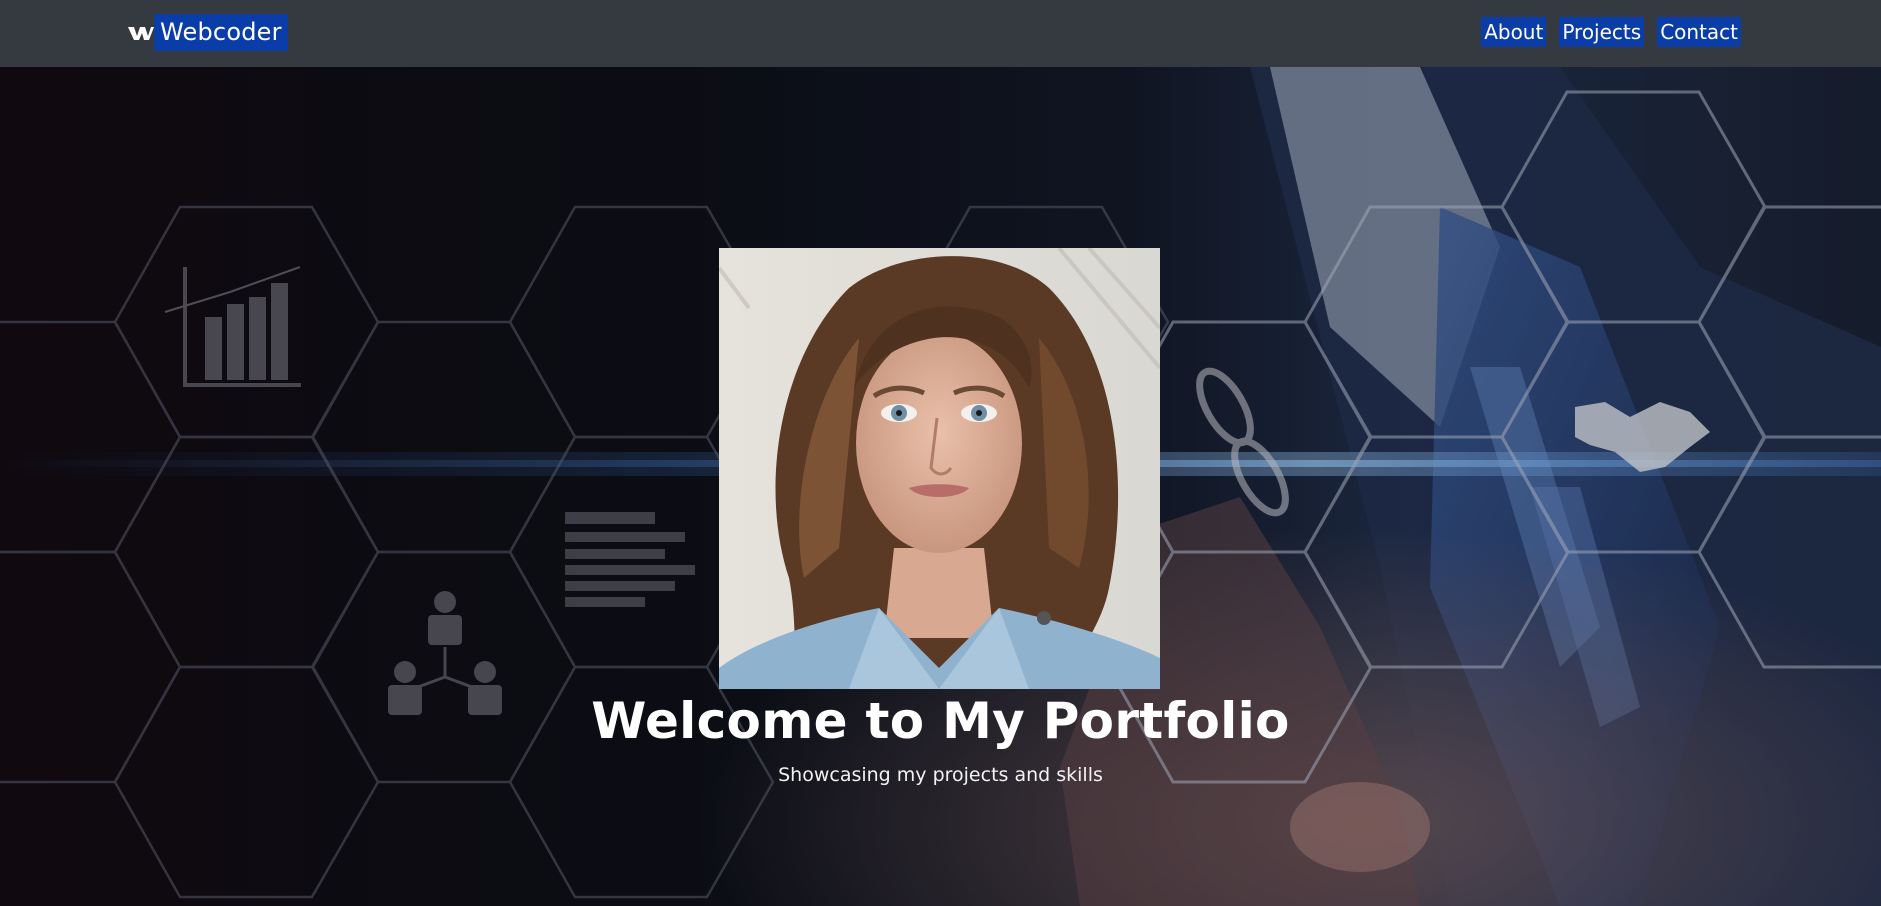  I want to click on profile-photo, so click(939, 468).